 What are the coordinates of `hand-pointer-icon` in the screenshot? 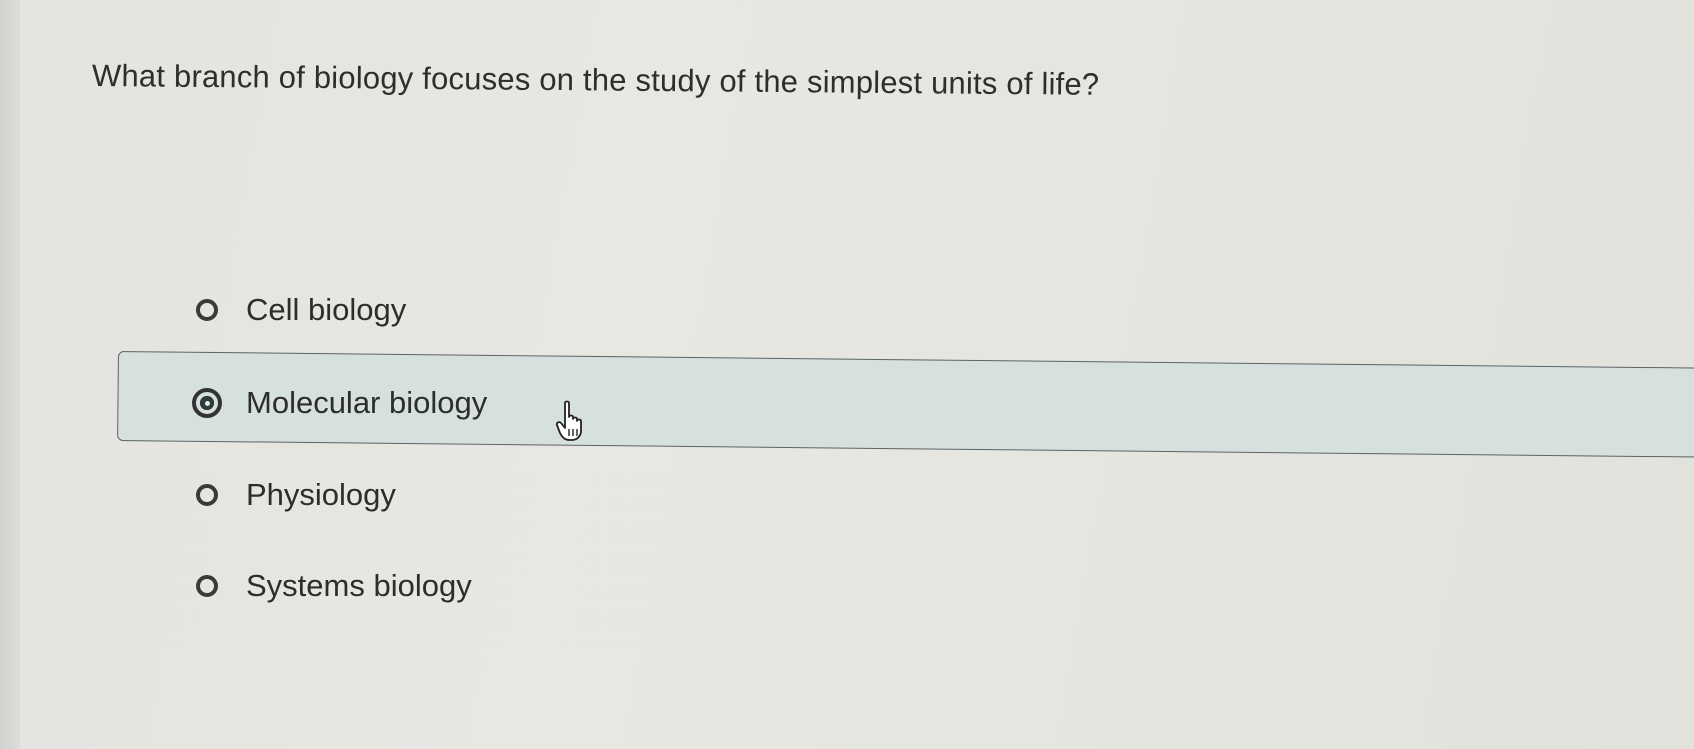 It's located at (568, 420).